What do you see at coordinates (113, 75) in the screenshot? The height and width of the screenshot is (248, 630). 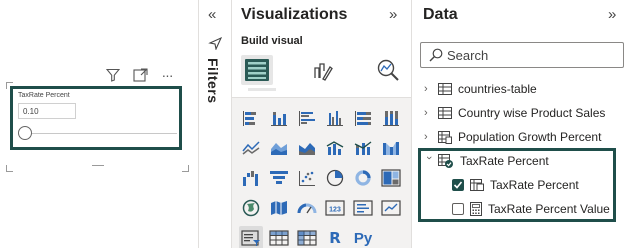 I see `filter-icon` at bounding box center [113, 75].